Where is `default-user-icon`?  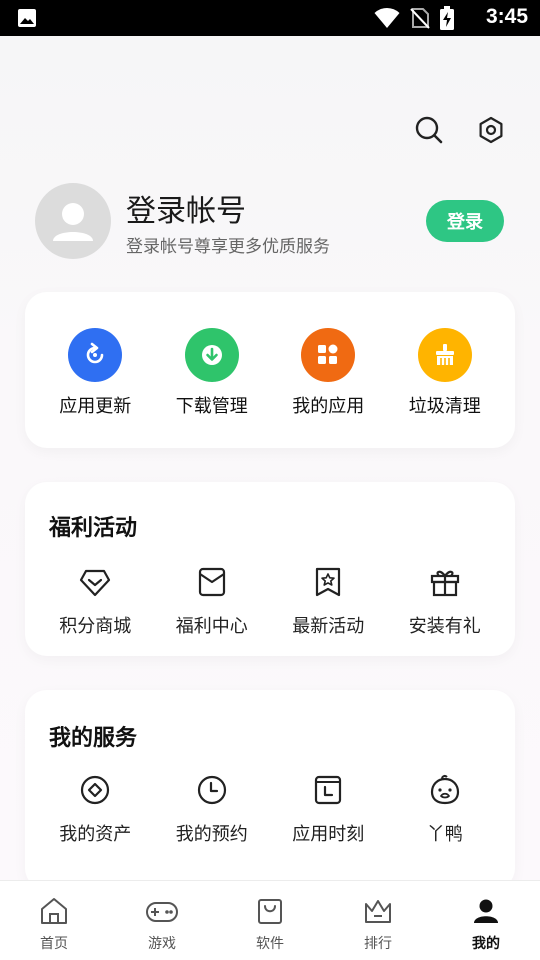
default-user-icon is located at coordinates (73, 222).